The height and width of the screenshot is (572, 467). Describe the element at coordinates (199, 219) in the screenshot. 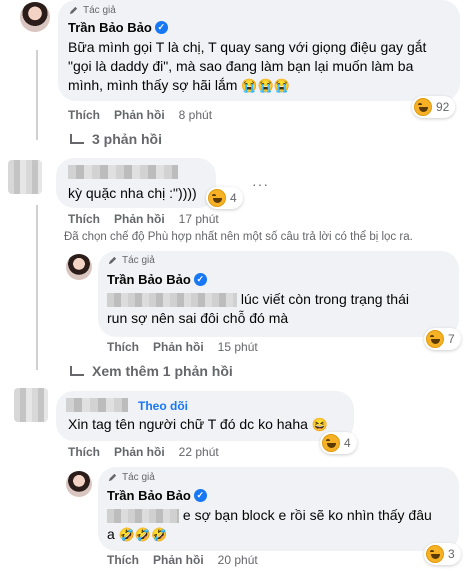

I see `timestamp: 17 phút` at that location.